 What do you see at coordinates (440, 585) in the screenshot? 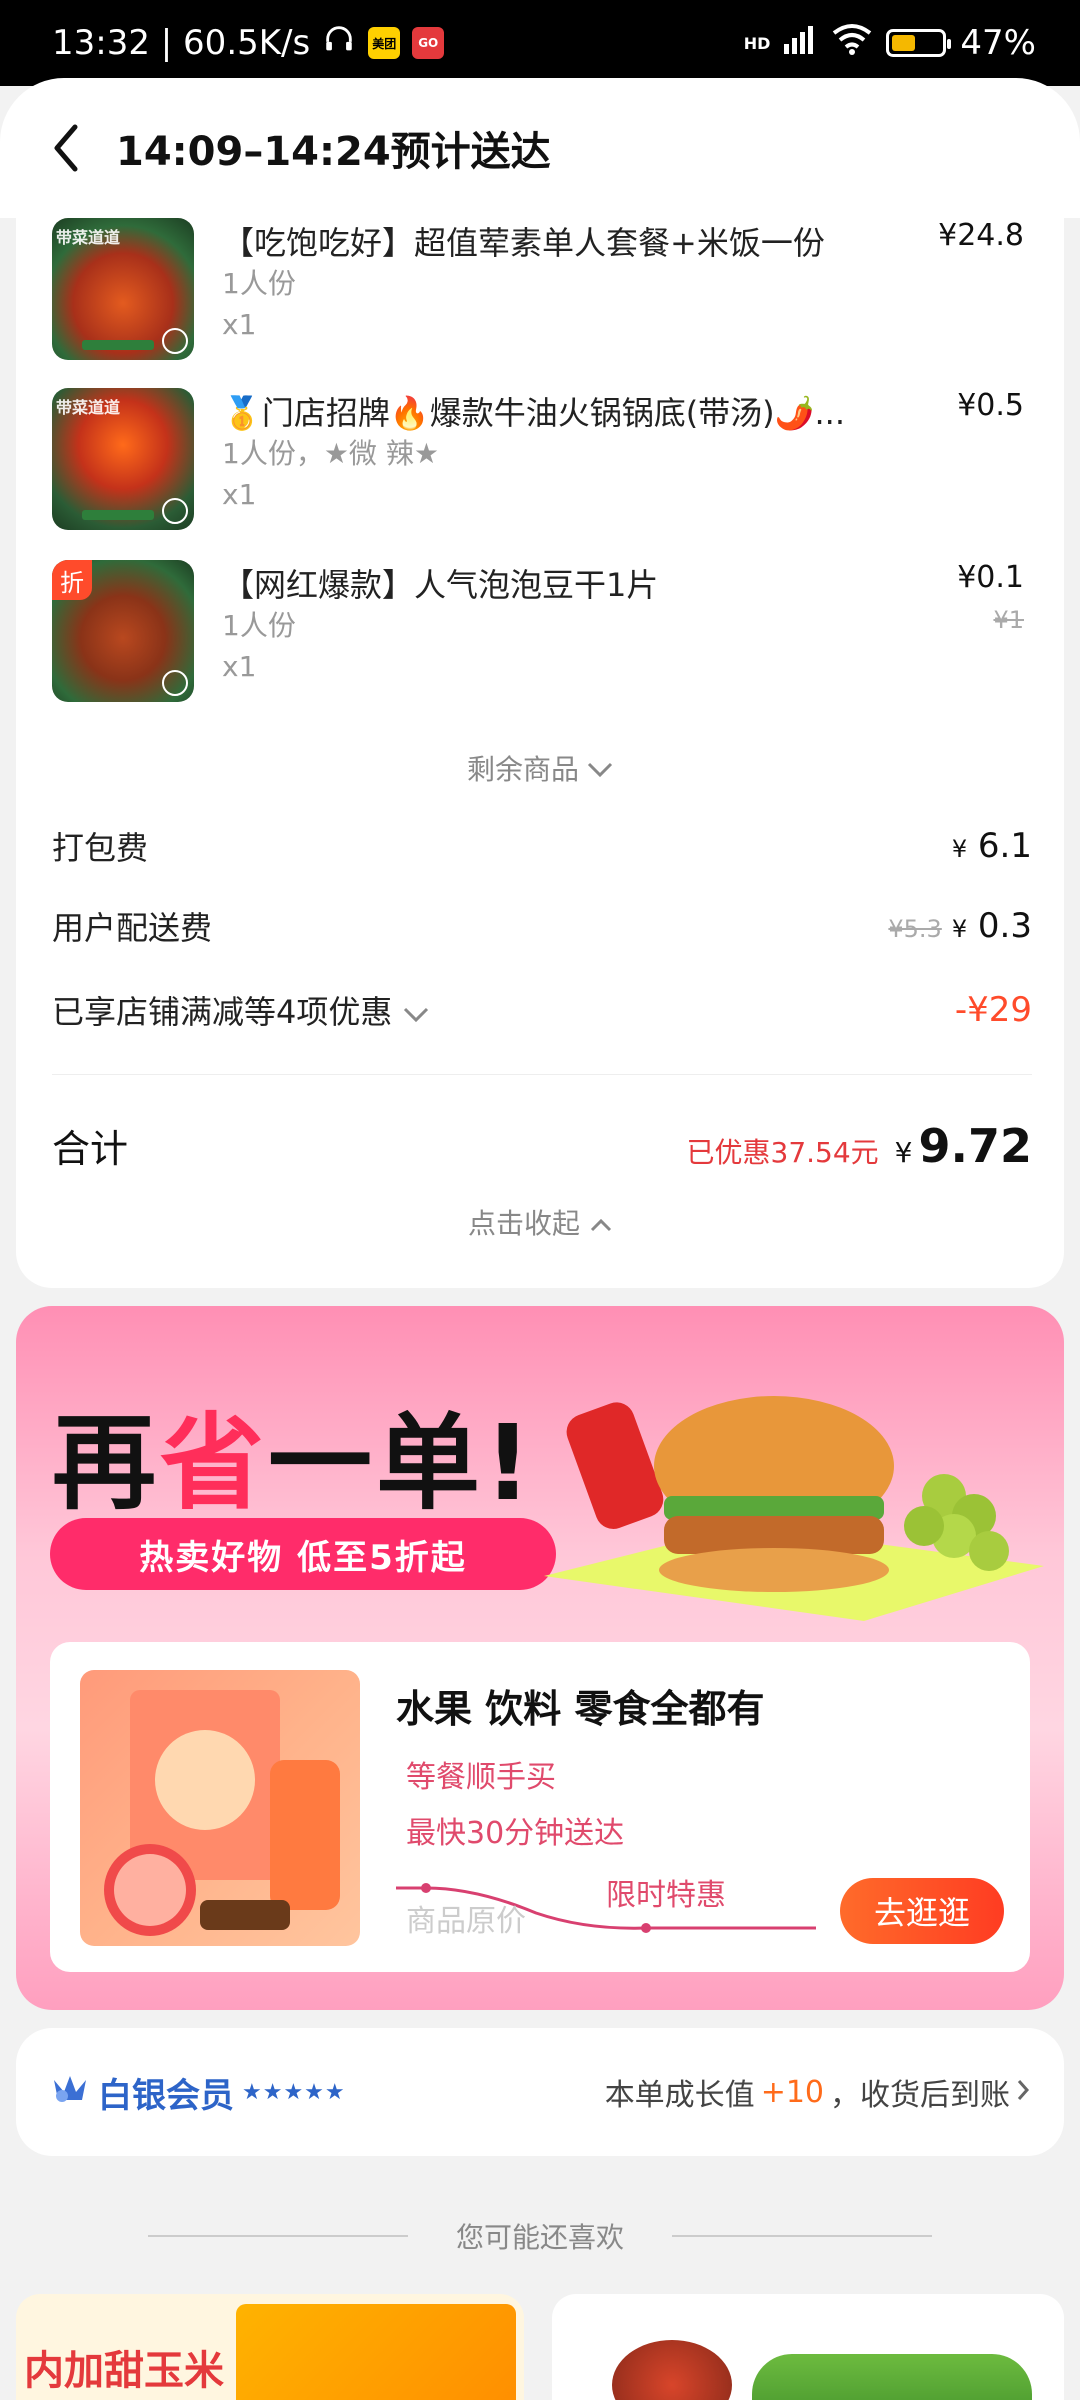
I see `item-name: 【网红爆款】人气泡泡豆干1片` at bounding box center [440, 585].